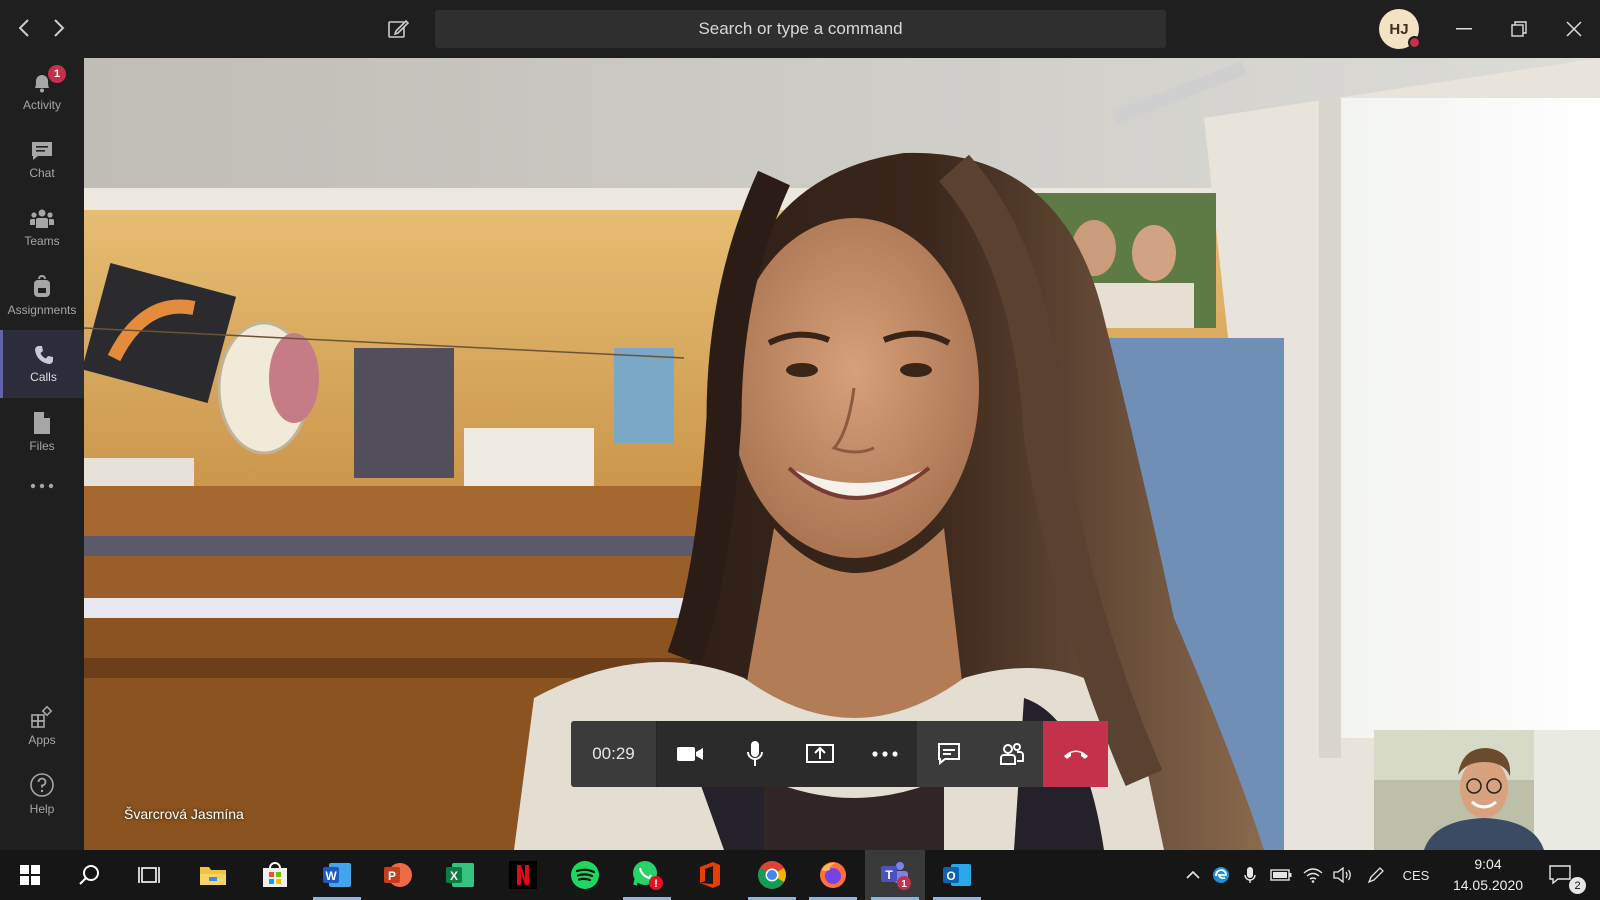  I want to click on more-options-button, so click(884, 754).